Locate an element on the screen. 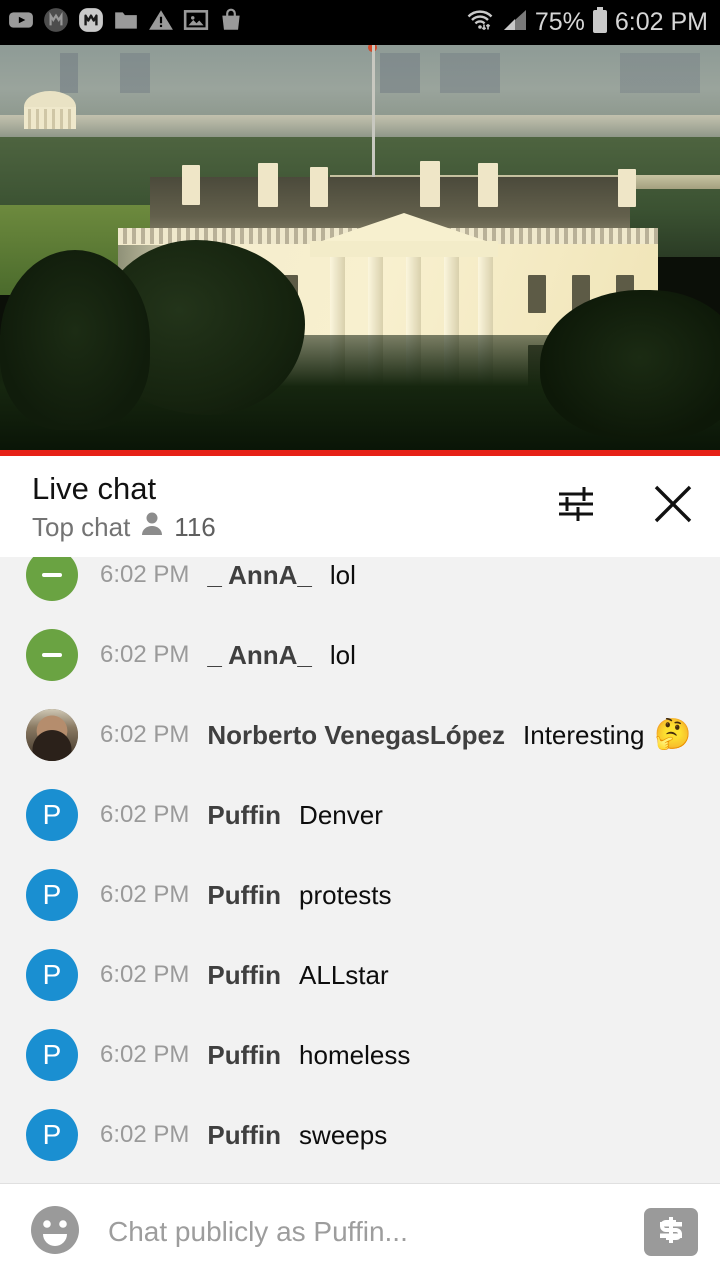 This screenshot has height=1280, width=720. left-foreground-tree is located at coordinates (75, 340).